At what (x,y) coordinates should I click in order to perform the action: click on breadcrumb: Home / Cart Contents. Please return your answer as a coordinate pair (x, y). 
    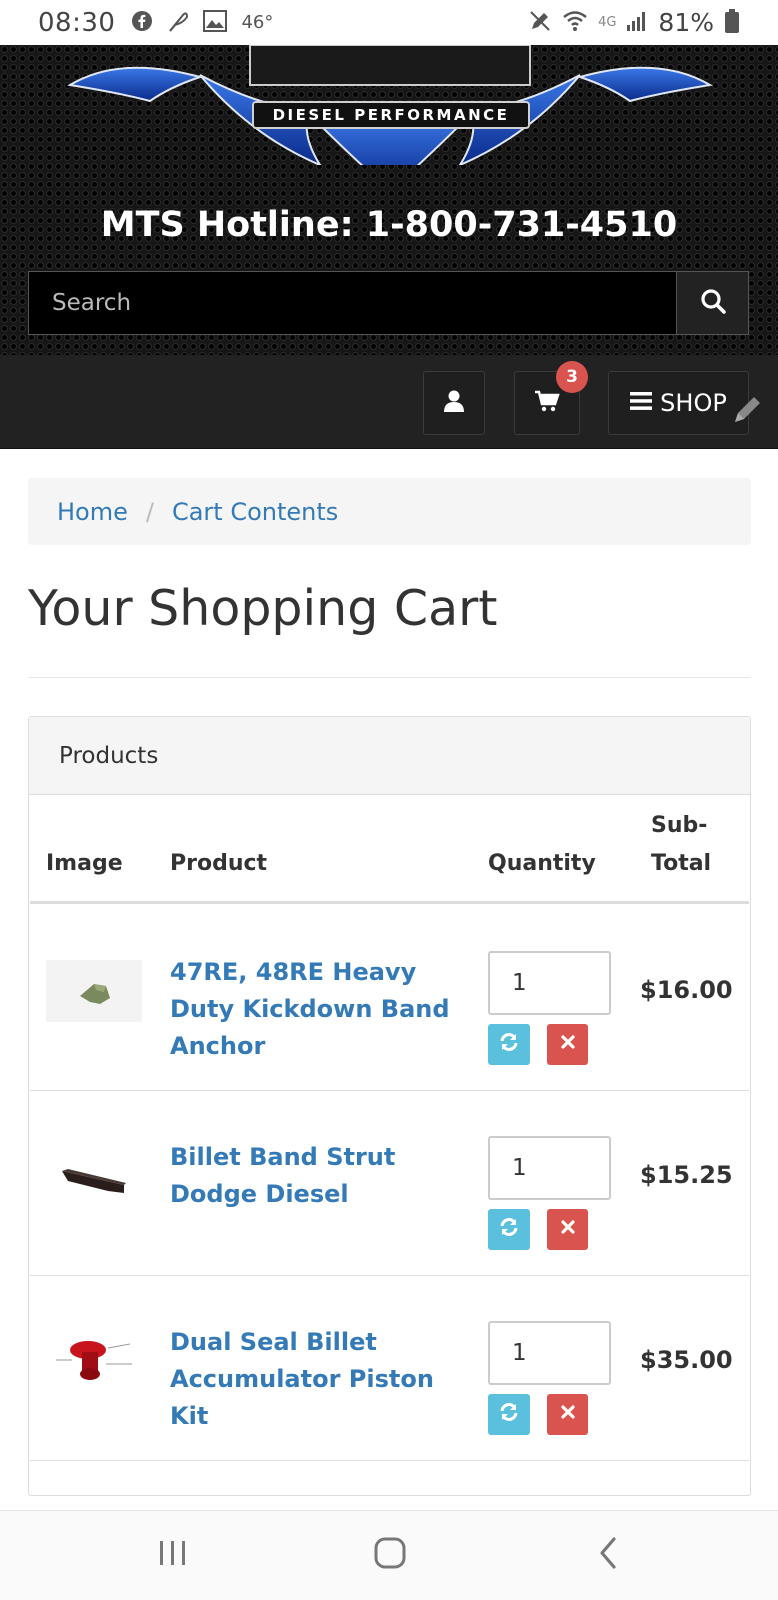
    Looking at the image, I should click on (389, 511).